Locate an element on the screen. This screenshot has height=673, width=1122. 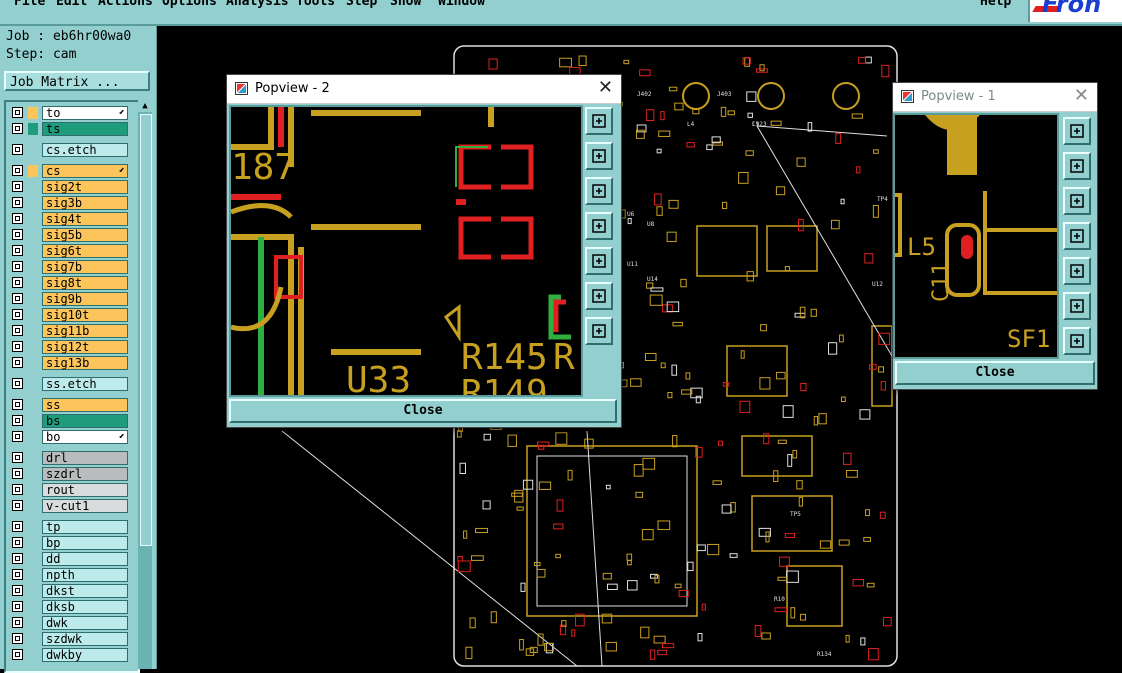
layer-row-drl: drl is located at coordinates (70, 458).